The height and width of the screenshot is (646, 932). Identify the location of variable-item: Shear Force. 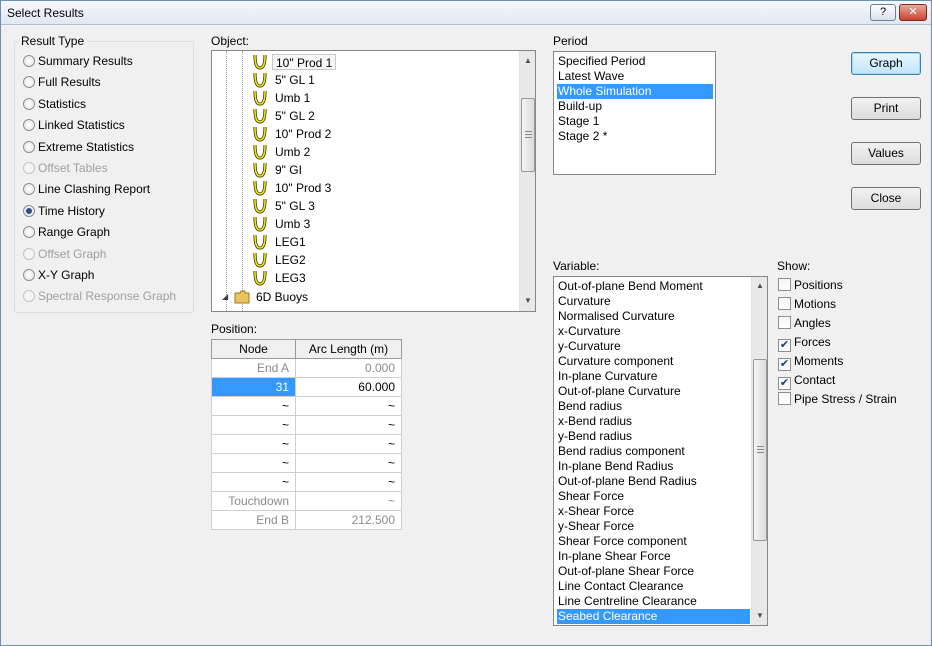
(653, 496).